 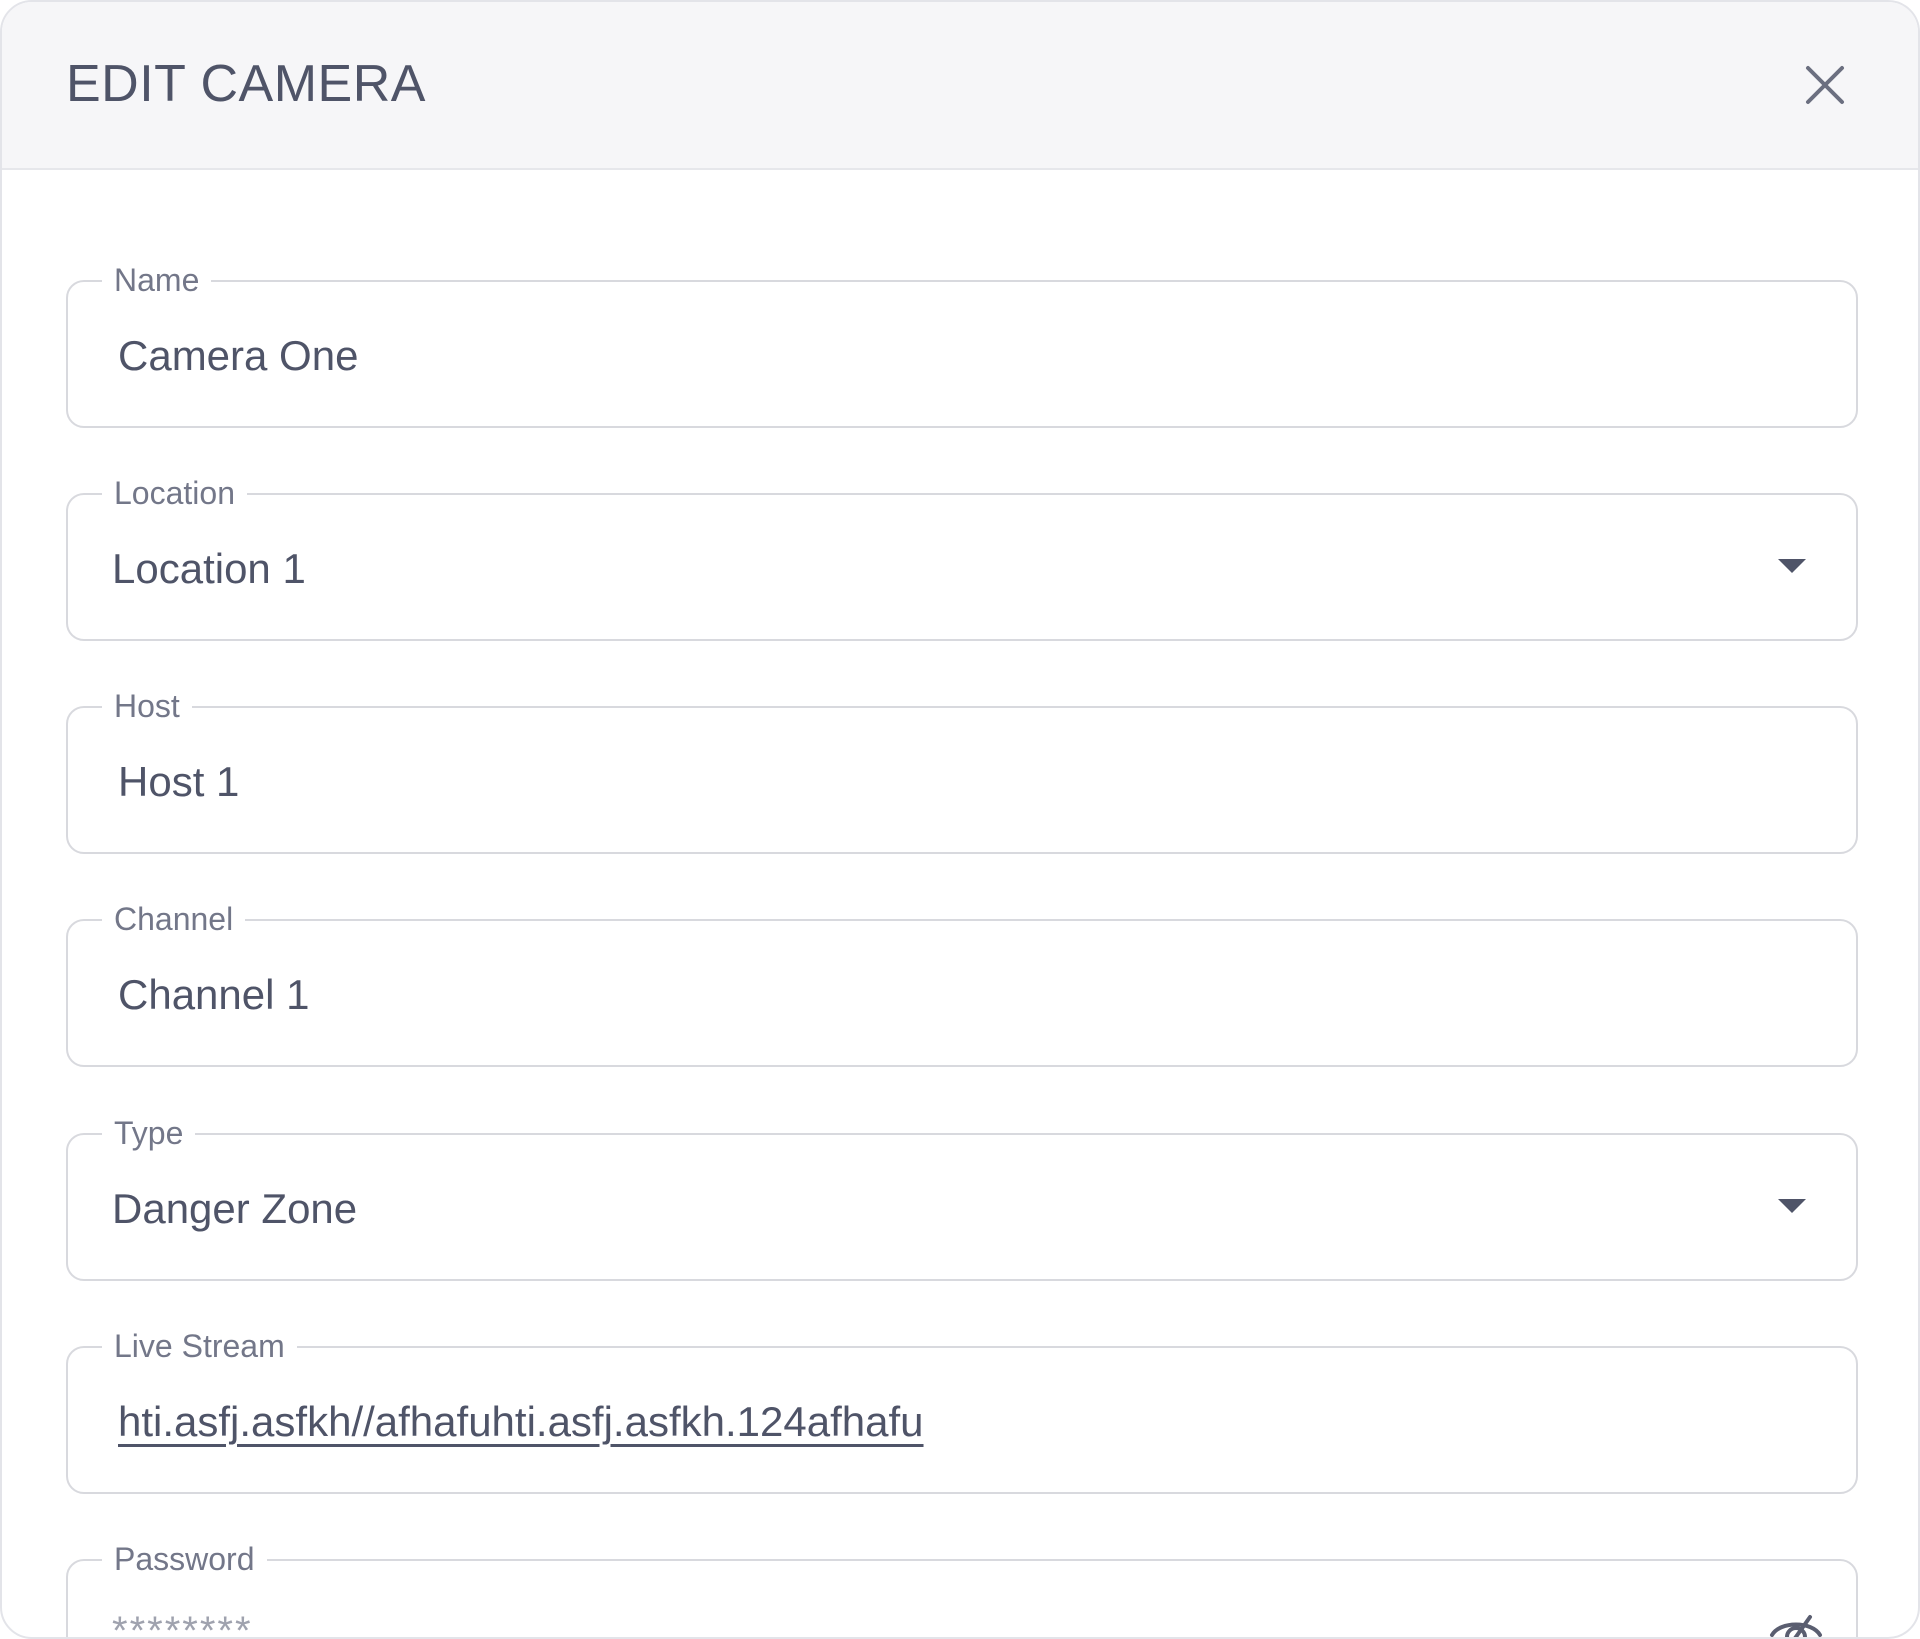 I want to click on close-icon, so click(x=1825, y=85).